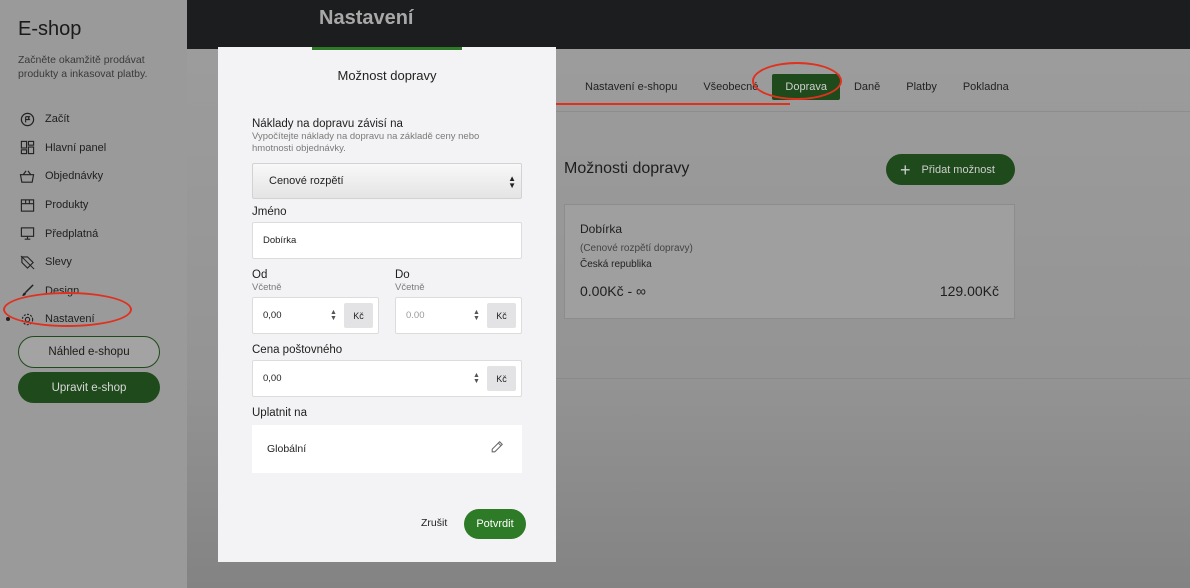 The height and width of the screenshot is (588, 1190). Describe the element at coordinates (93, 205) in the screenshot. I see `sidebar-item-produkty: Produkty` at that location.